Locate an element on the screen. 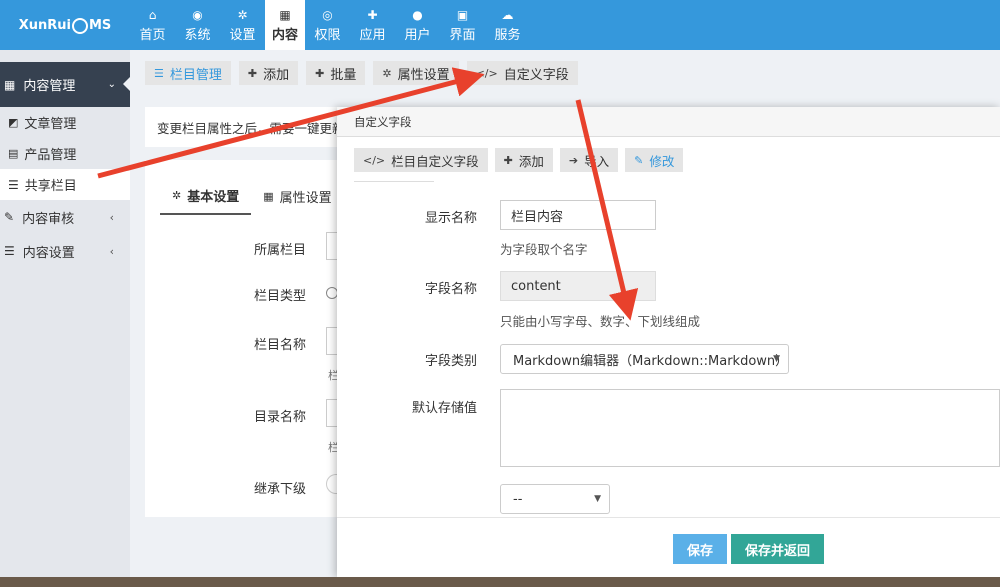 The width and height of the screenshot is (1000, 587). default-value-textarea is located at coordinates (750, 428).